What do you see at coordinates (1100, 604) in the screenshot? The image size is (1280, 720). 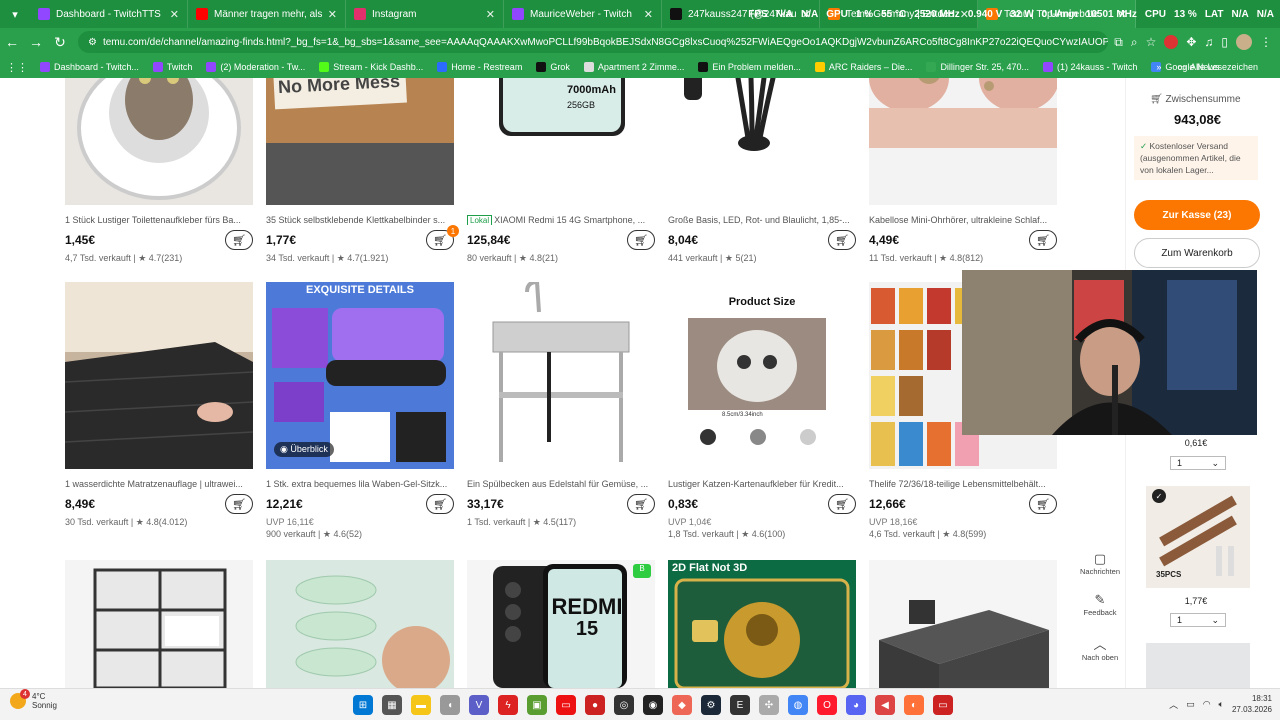 I see `feedback-button: ✎ Feedback` at bounding box center [1100, 604].